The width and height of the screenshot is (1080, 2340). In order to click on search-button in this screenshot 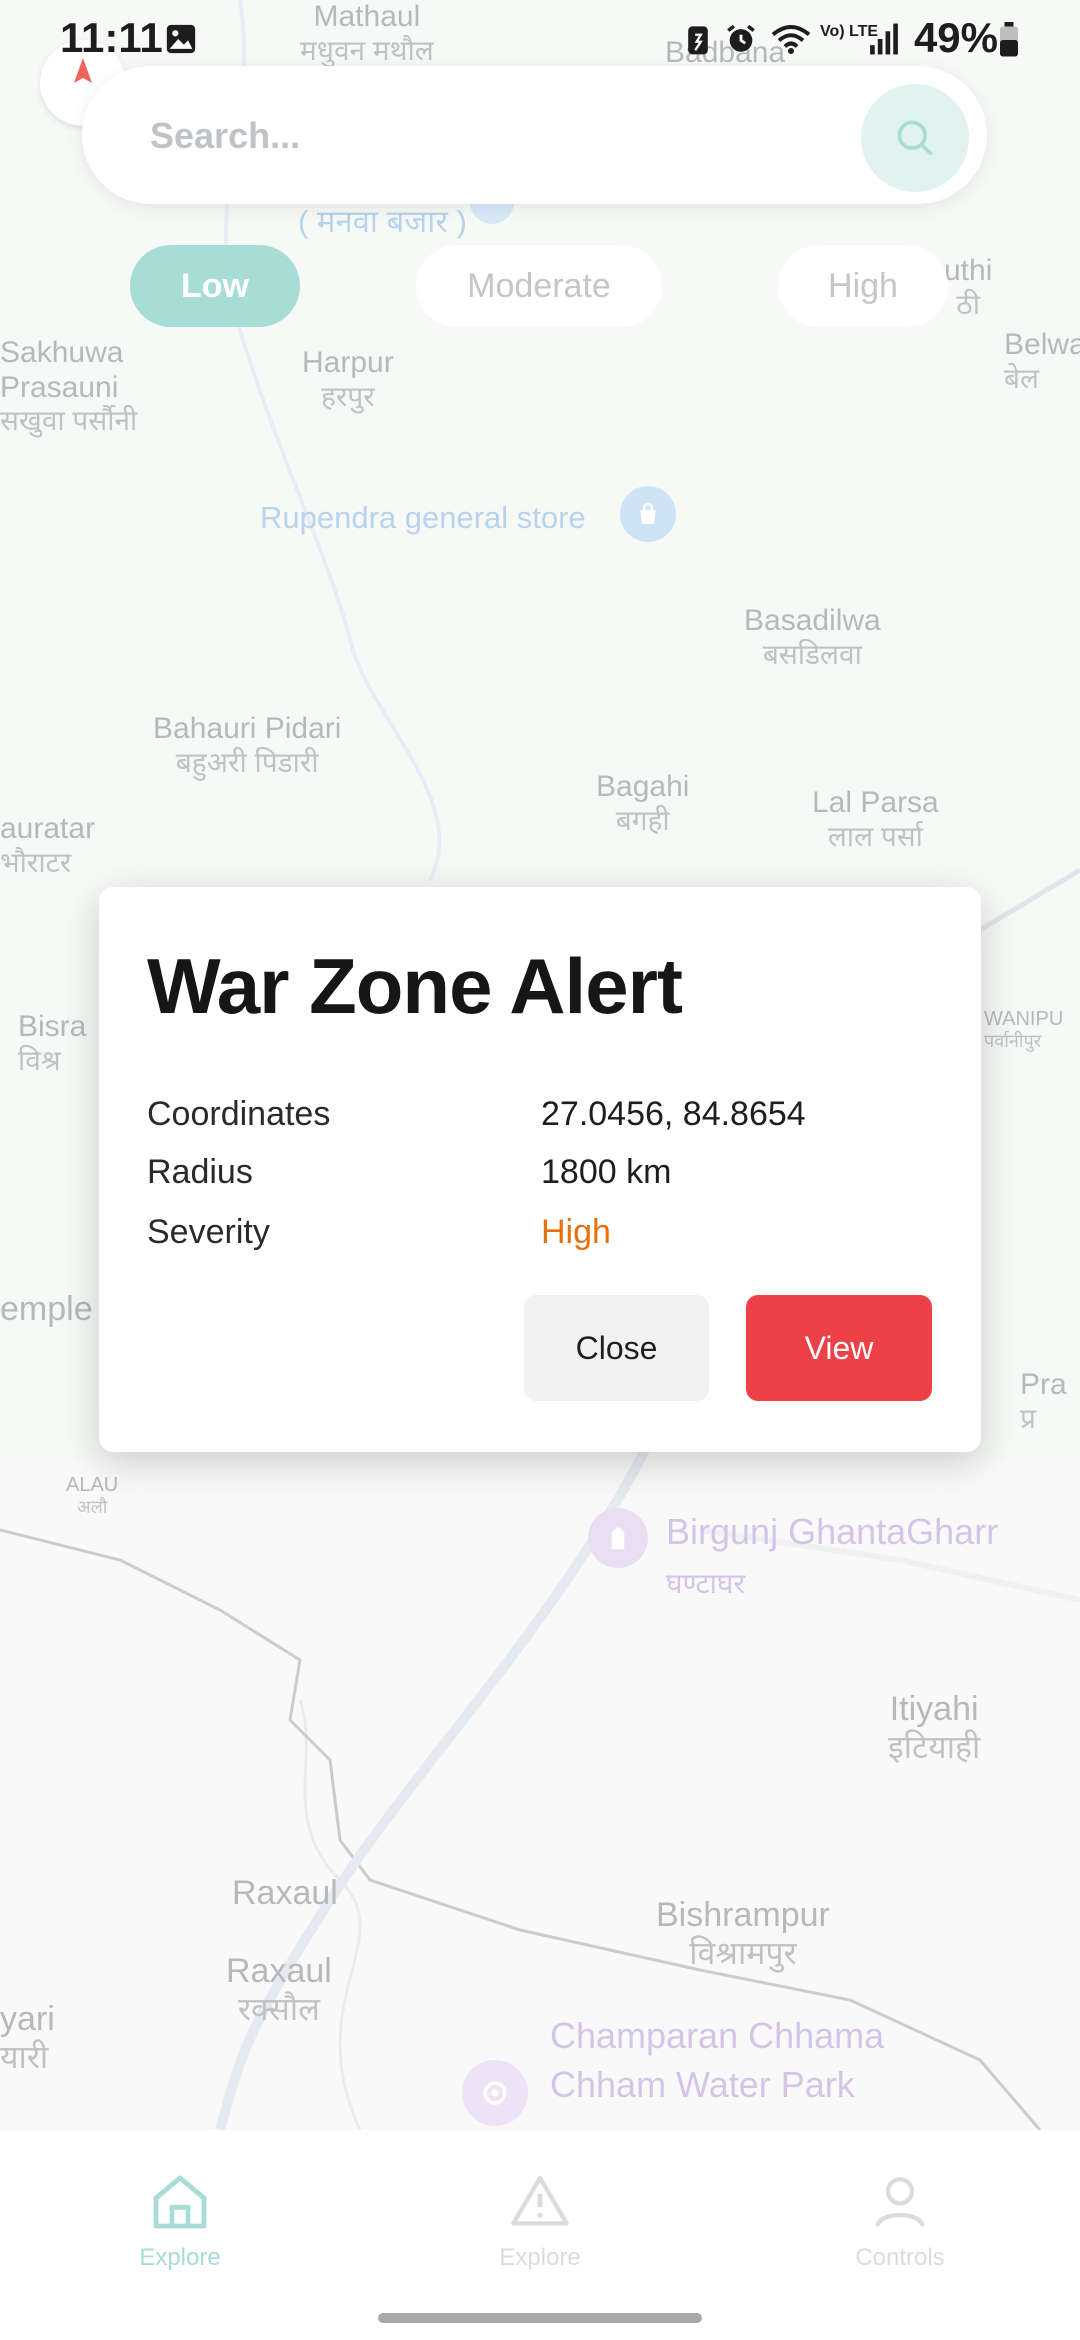, I will do `click(915, 138)`.